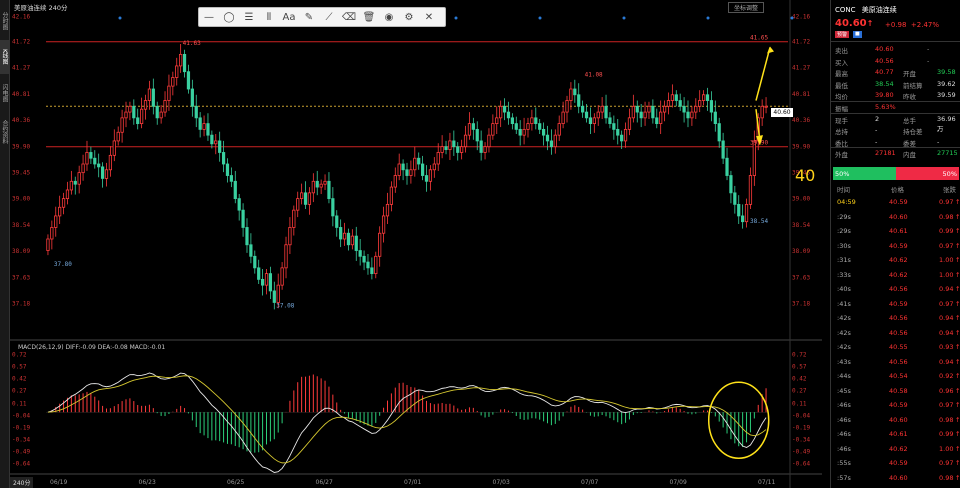  I want to click on price-tick-left: 41.72, so click(21, 42).